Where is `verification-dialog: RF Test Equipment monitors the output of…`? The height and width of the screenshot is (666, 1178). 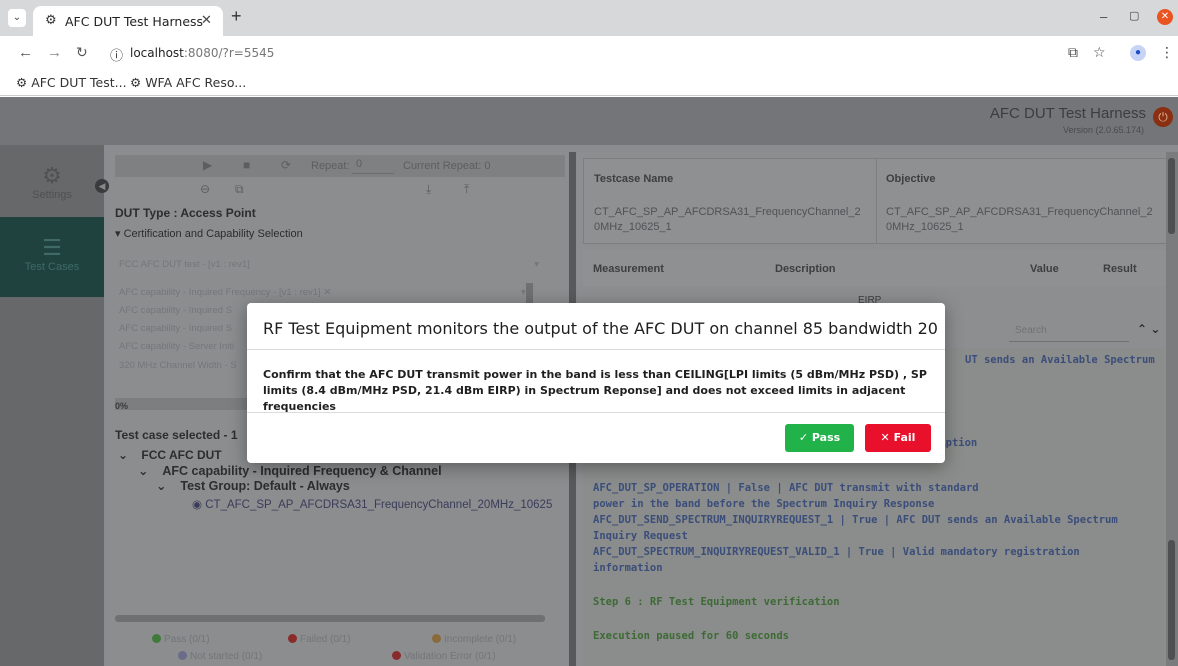 verification-dialog: RF Test Equipment monitors the output of… is located at coordinates (596, 383).